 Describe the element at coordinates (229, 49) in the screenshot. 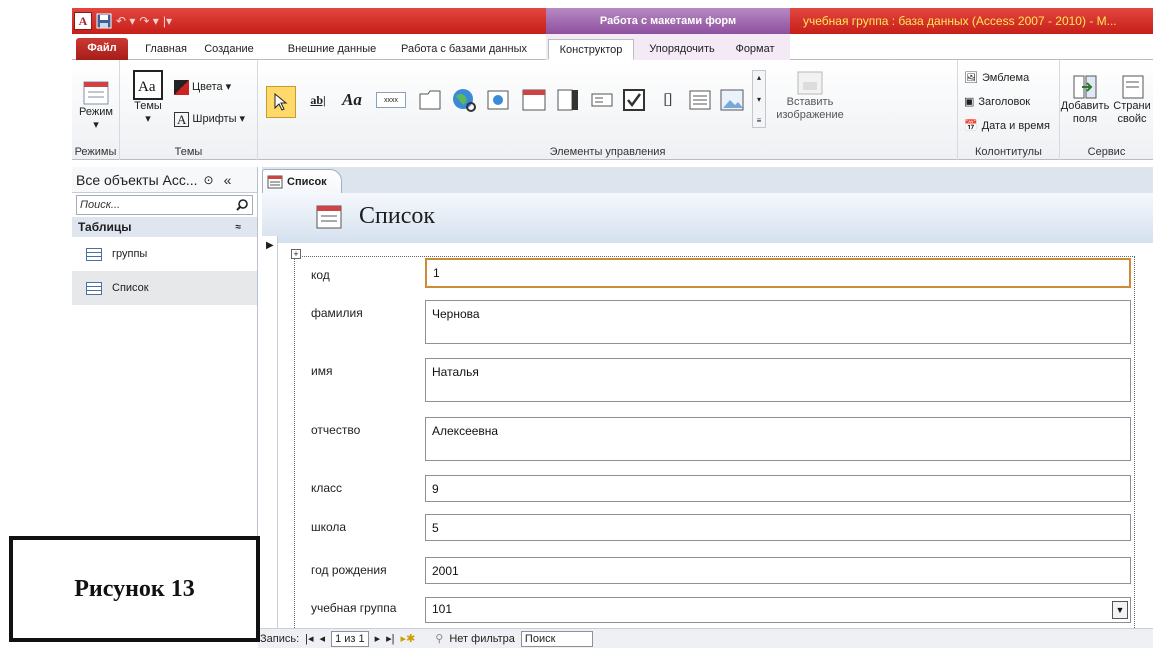

I see `tab-create: Создание` at that location.